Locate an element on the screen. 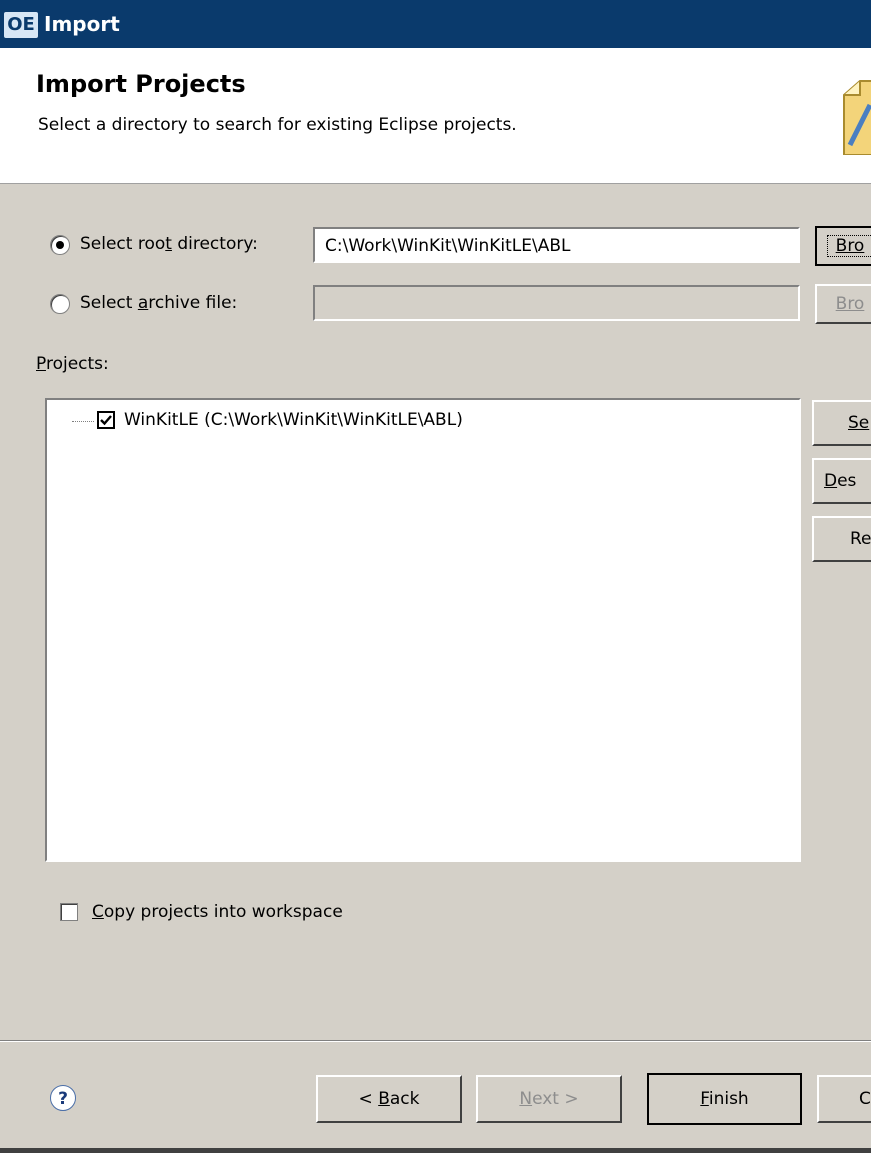 The image size is (871, 1153). footer-separator is located at coordinates (435, 1041).